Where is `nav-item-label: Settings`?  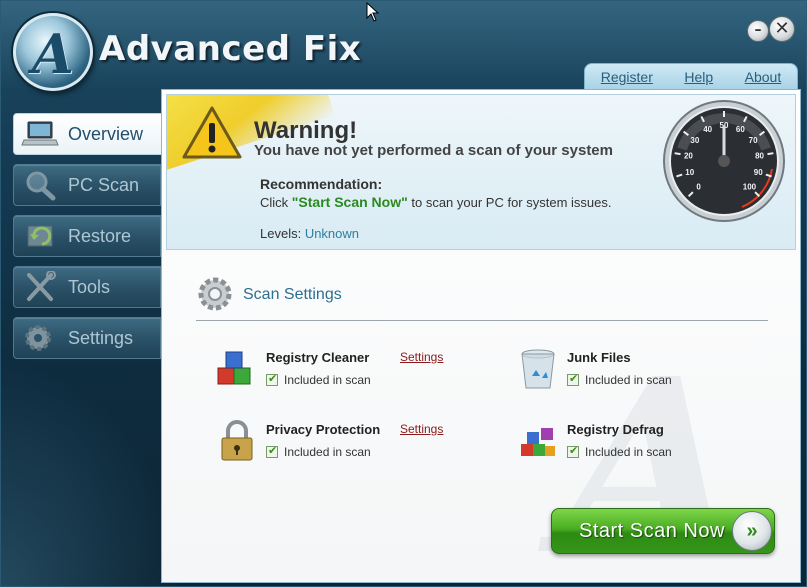
nav-item-label: Settings is located at coordinates (101, 337).